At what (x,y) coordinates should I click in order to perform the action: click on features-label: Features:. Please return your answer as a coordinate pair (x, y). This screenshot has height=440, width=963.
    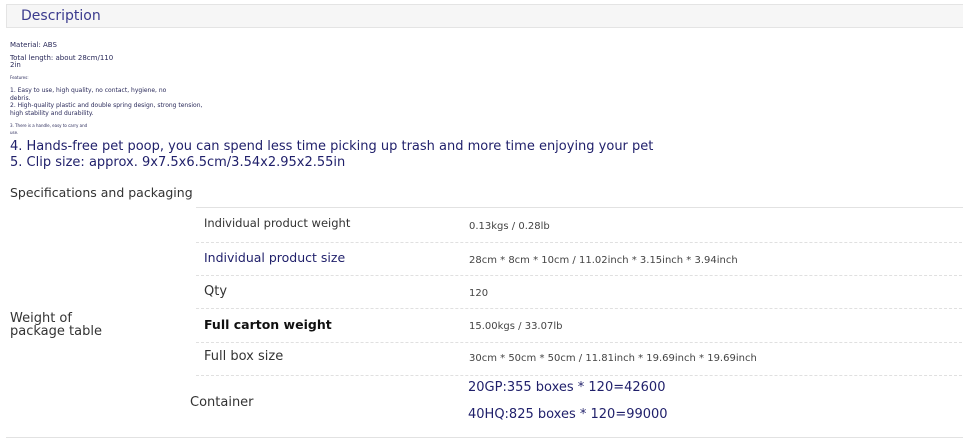
    Looking at the image, I should click on (19, 77).